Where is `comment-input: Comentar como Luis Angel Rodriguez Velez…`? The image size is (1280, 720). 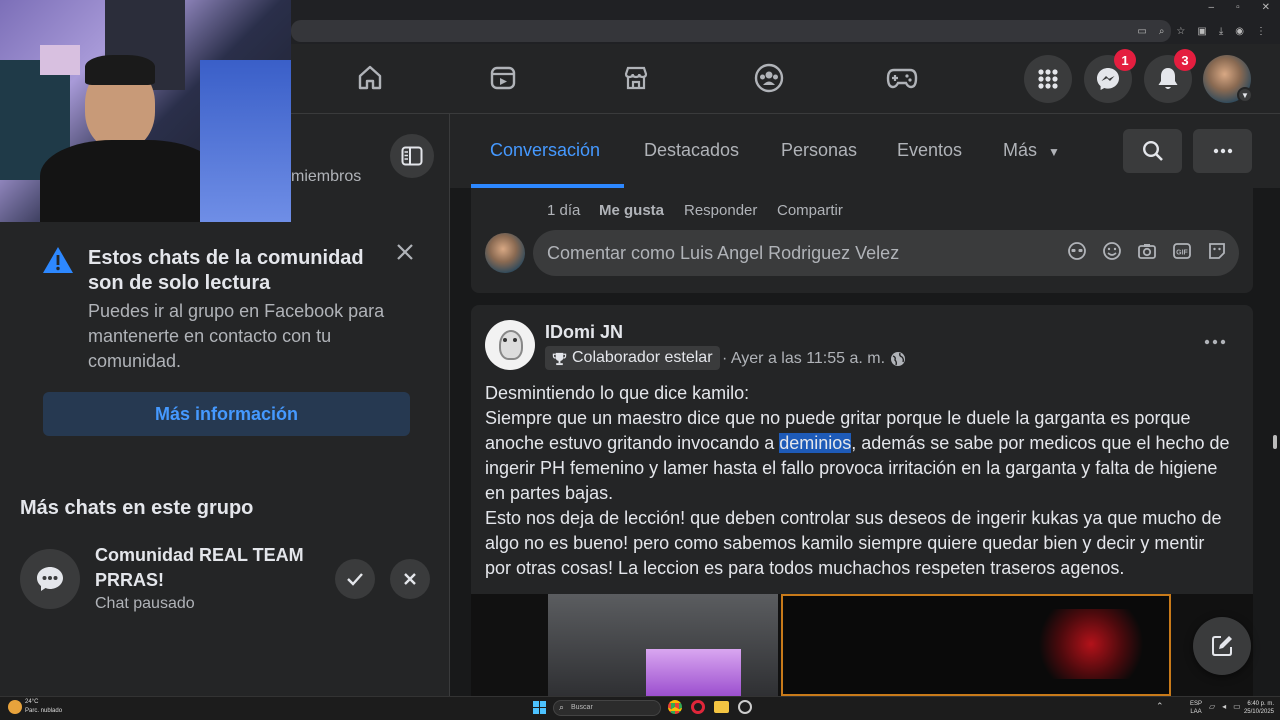 comment-input: Comentar como Luis Angel Rodriguez Velez… is located at coordinates (886, 253).